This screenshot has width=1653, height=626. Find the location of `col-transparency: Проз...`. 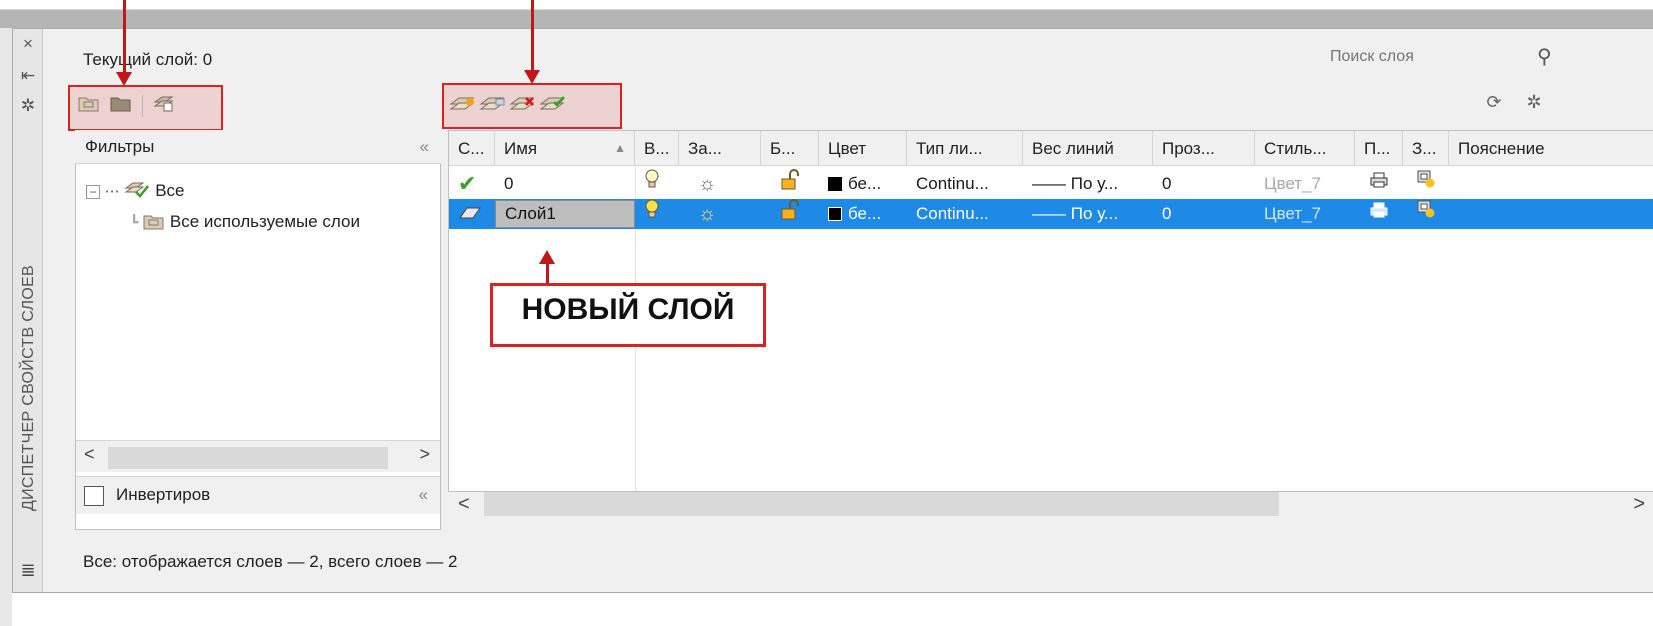

col-transparency: Проз... is located at coordinates (1204, 148).